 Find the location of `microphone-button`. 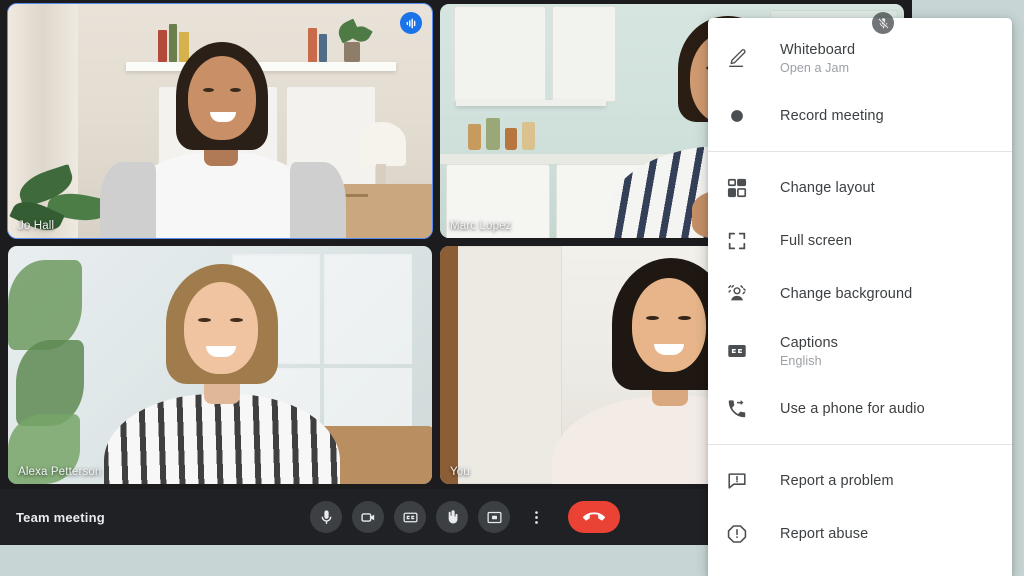

microphone-button is located at coordinates (326, 517).